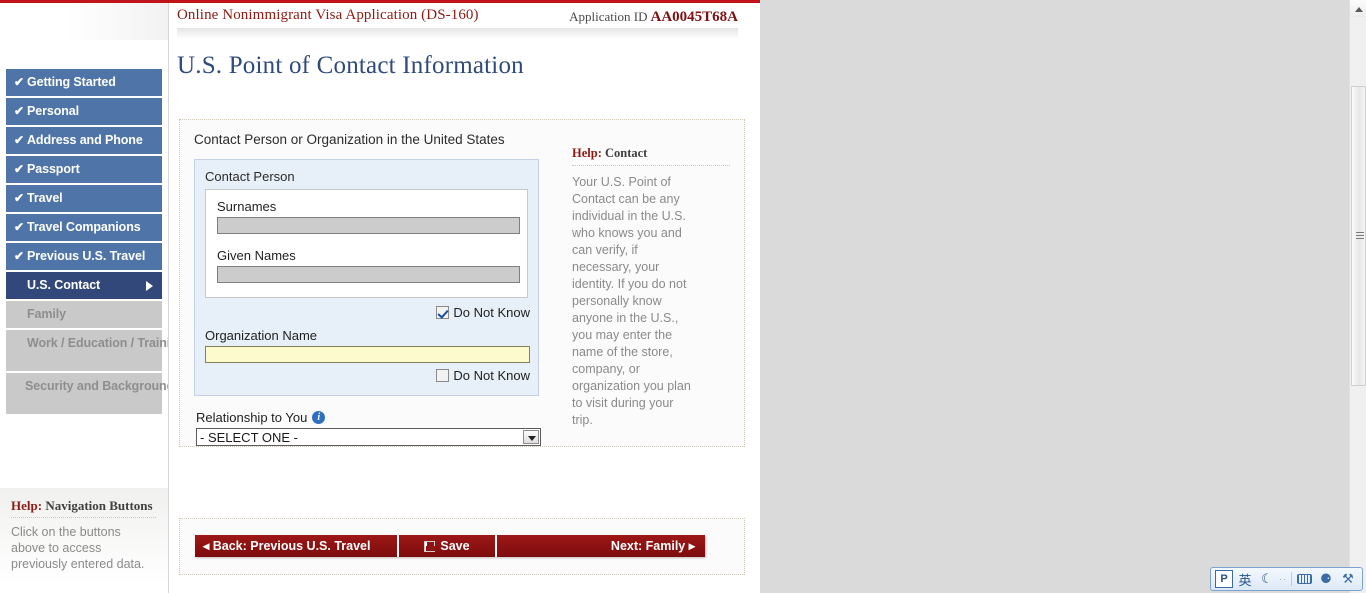  I want to click on surnames-input, so click(368, 225).